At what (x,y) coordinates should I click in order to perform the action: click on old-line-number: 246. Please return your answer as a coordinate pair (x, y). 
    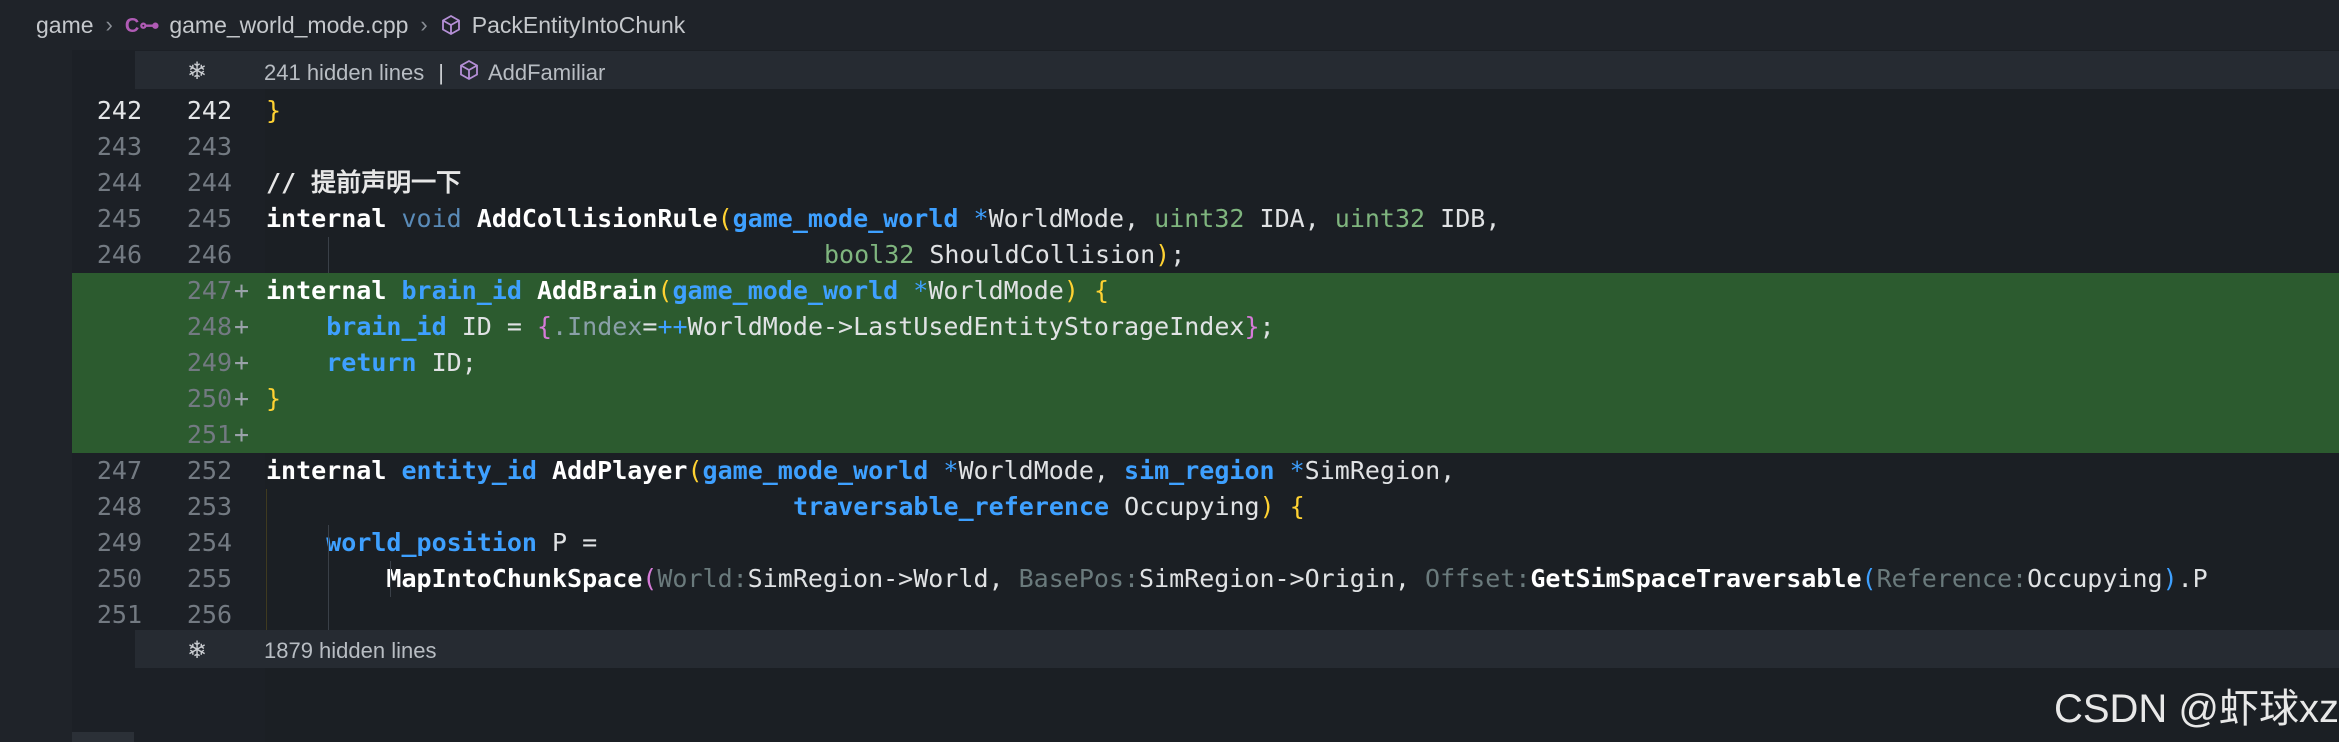
    Looking at the image, I should click on (119, 254).